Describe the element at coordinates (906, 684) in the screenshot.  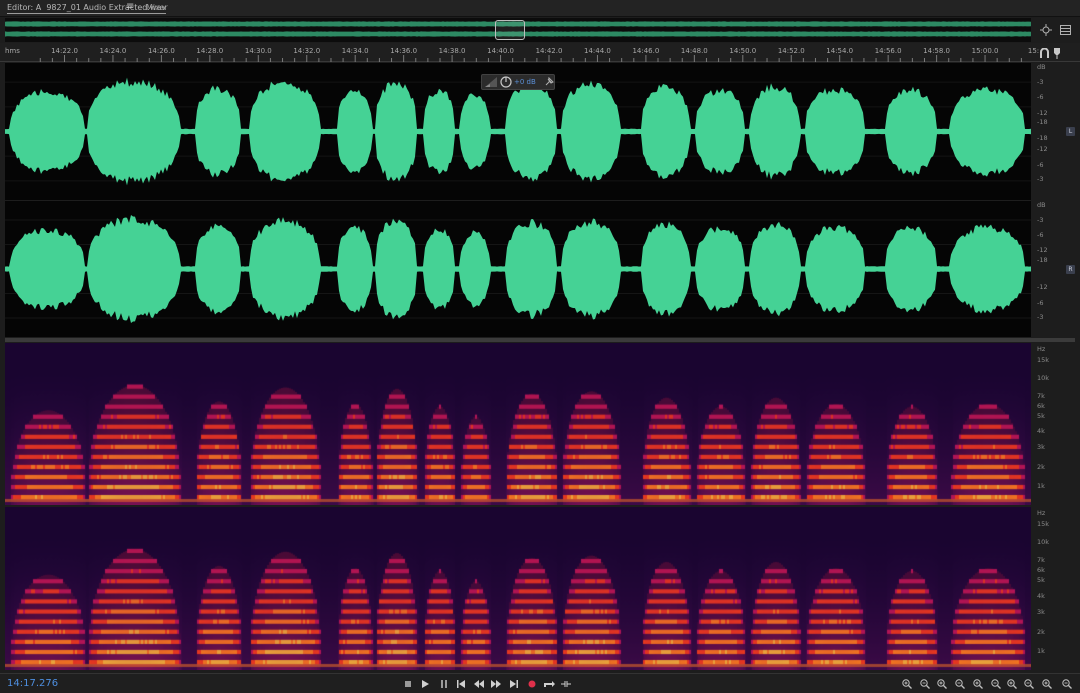
I see `zoom-in-amplitude-icon` at that location.